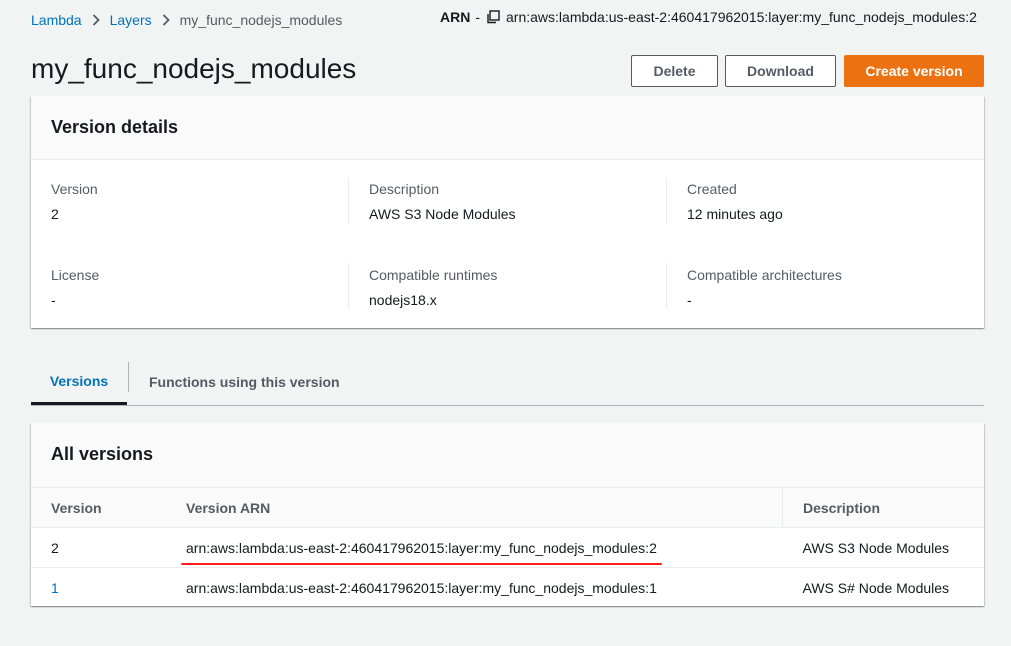 The width and height of the screenshot is (1011, 646). I want to click on field-label: Compatible architectures, so click(764, 275).